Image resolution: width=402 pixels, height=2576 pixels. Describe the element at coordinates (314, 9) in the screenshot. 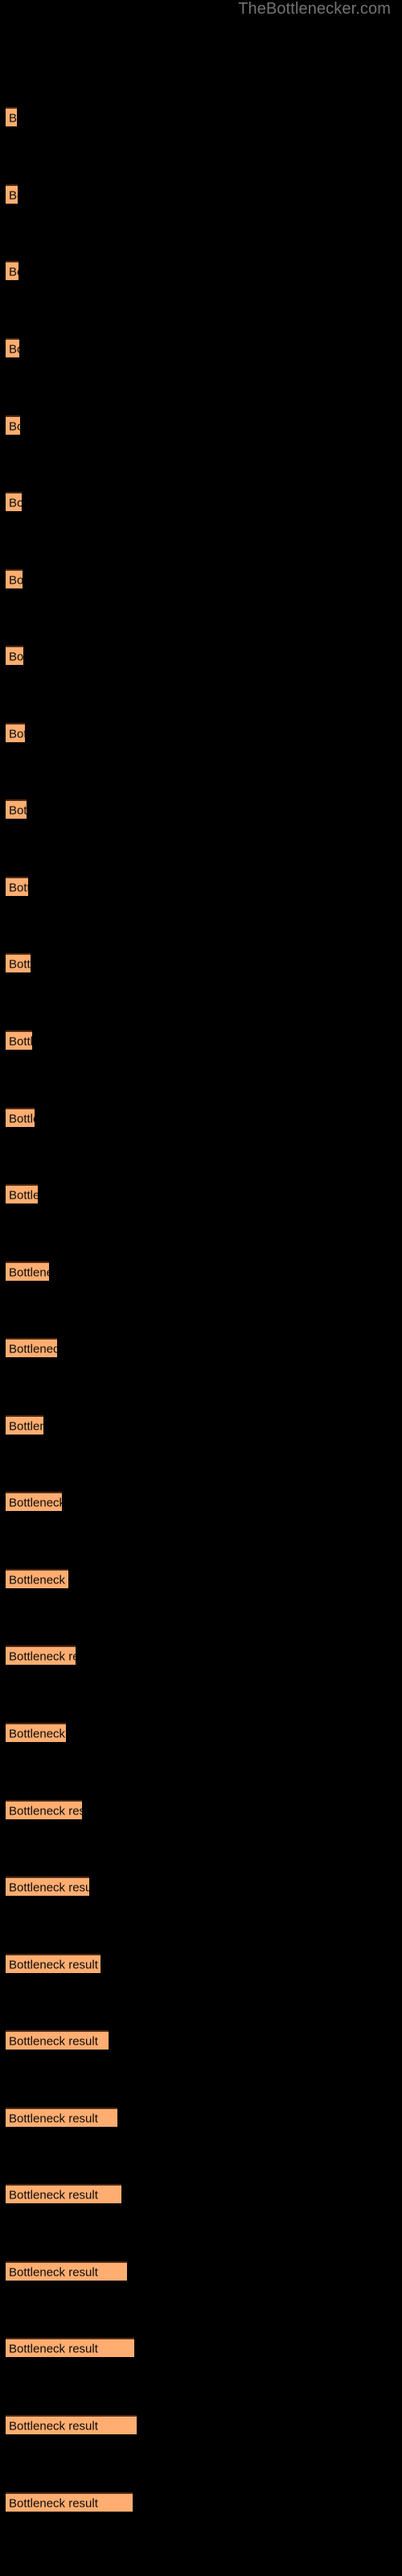

I see `site-watermark: TheBottlenecker.com` at that location.